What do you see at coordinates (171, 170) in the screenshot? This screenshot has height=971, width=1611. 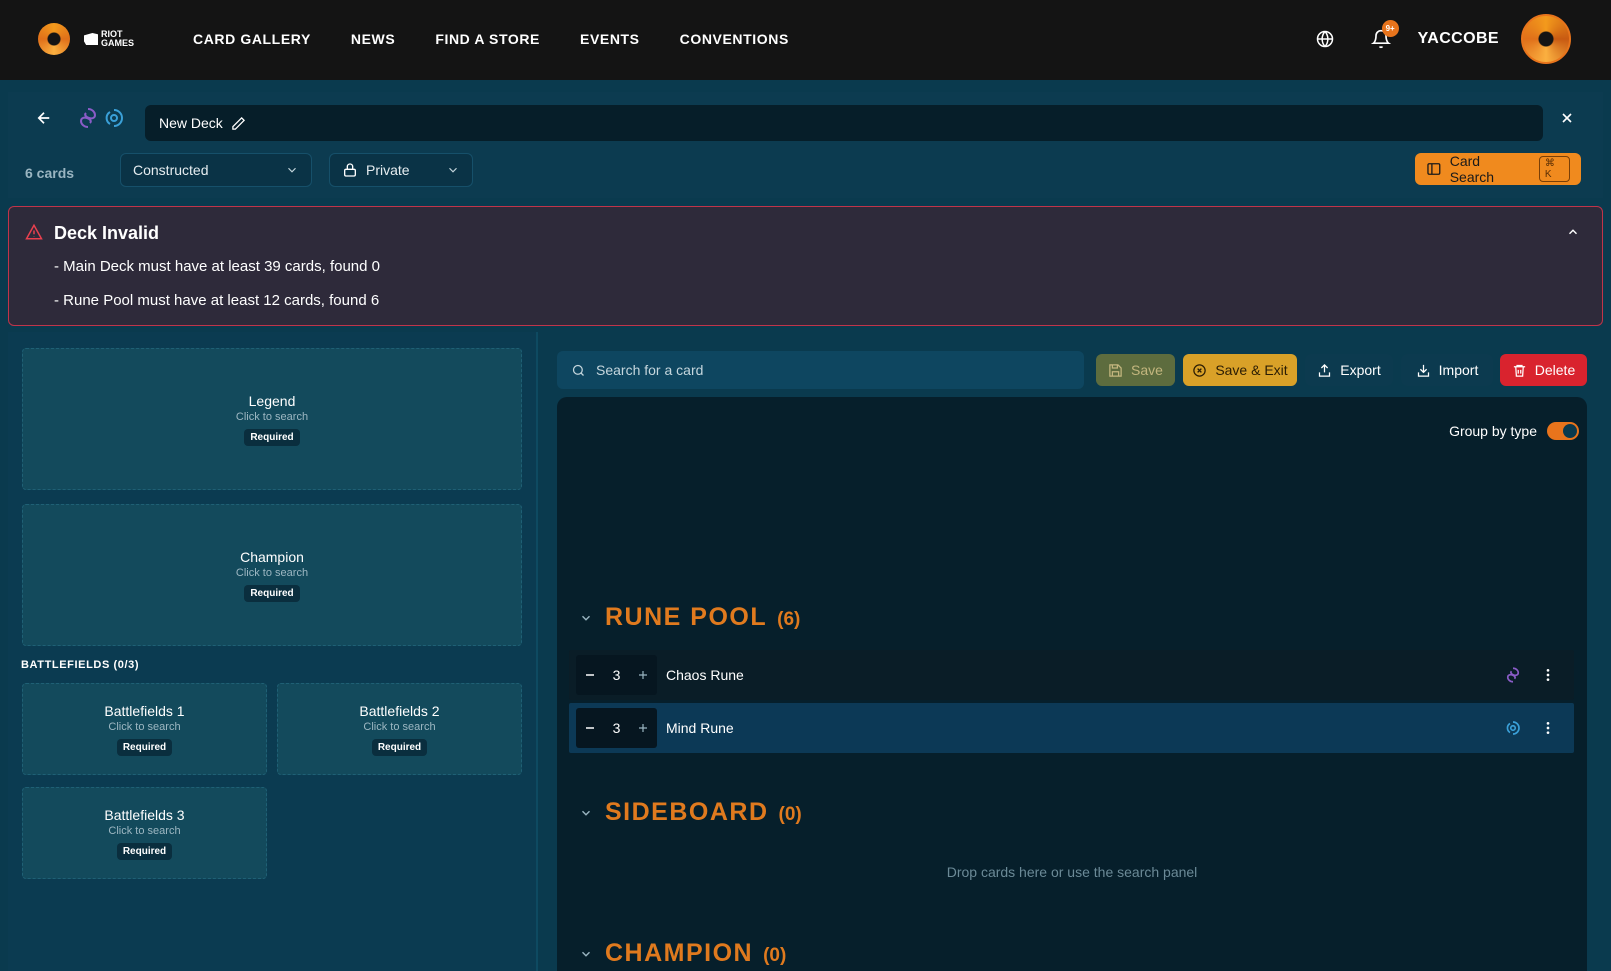 I see `format-value: Constructed` at bounding box center [171, 170].